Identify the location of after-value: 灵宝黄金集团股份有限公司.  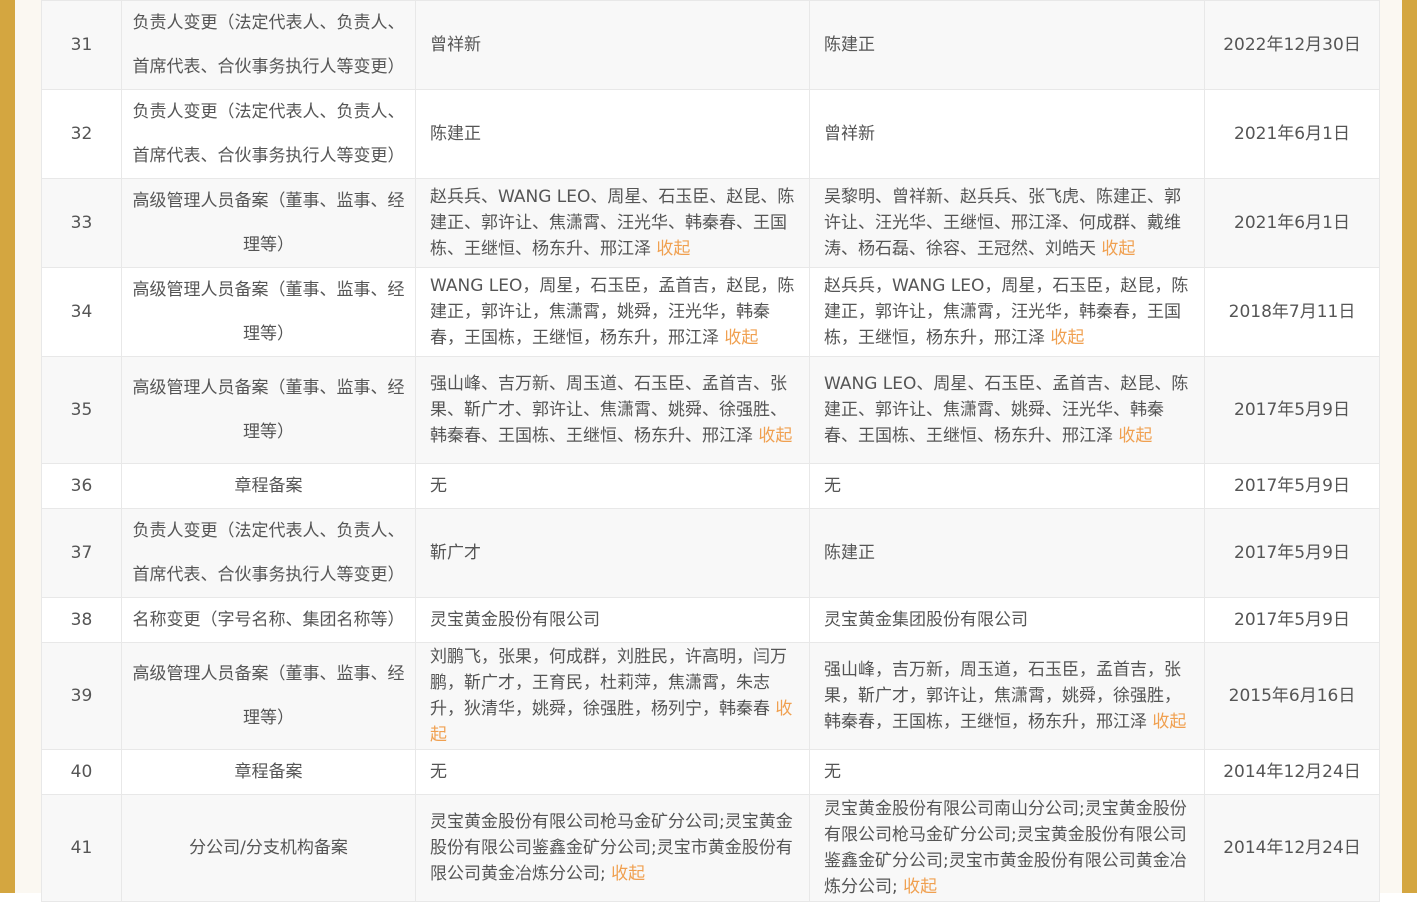
(1007, 620).